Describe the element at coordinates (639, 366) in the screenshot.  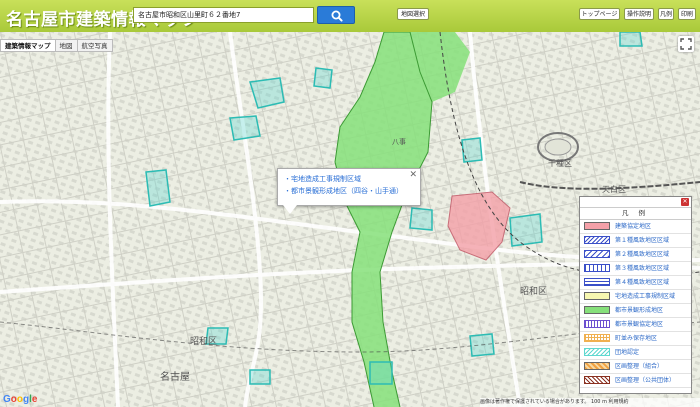
I see `legend-item-label: 区画整理（組合）` at that location.